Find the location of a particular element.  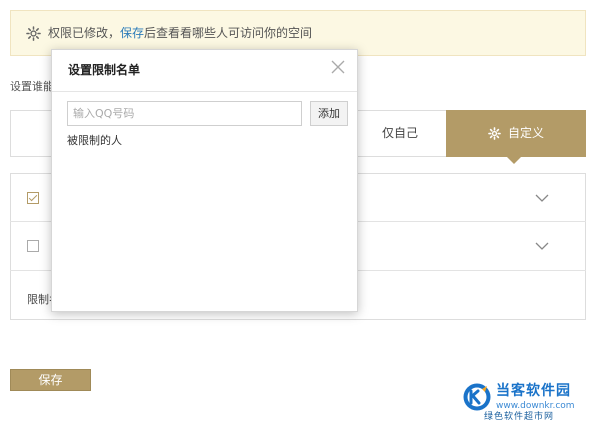

active-option-caret is located at coordinates (514, 160).